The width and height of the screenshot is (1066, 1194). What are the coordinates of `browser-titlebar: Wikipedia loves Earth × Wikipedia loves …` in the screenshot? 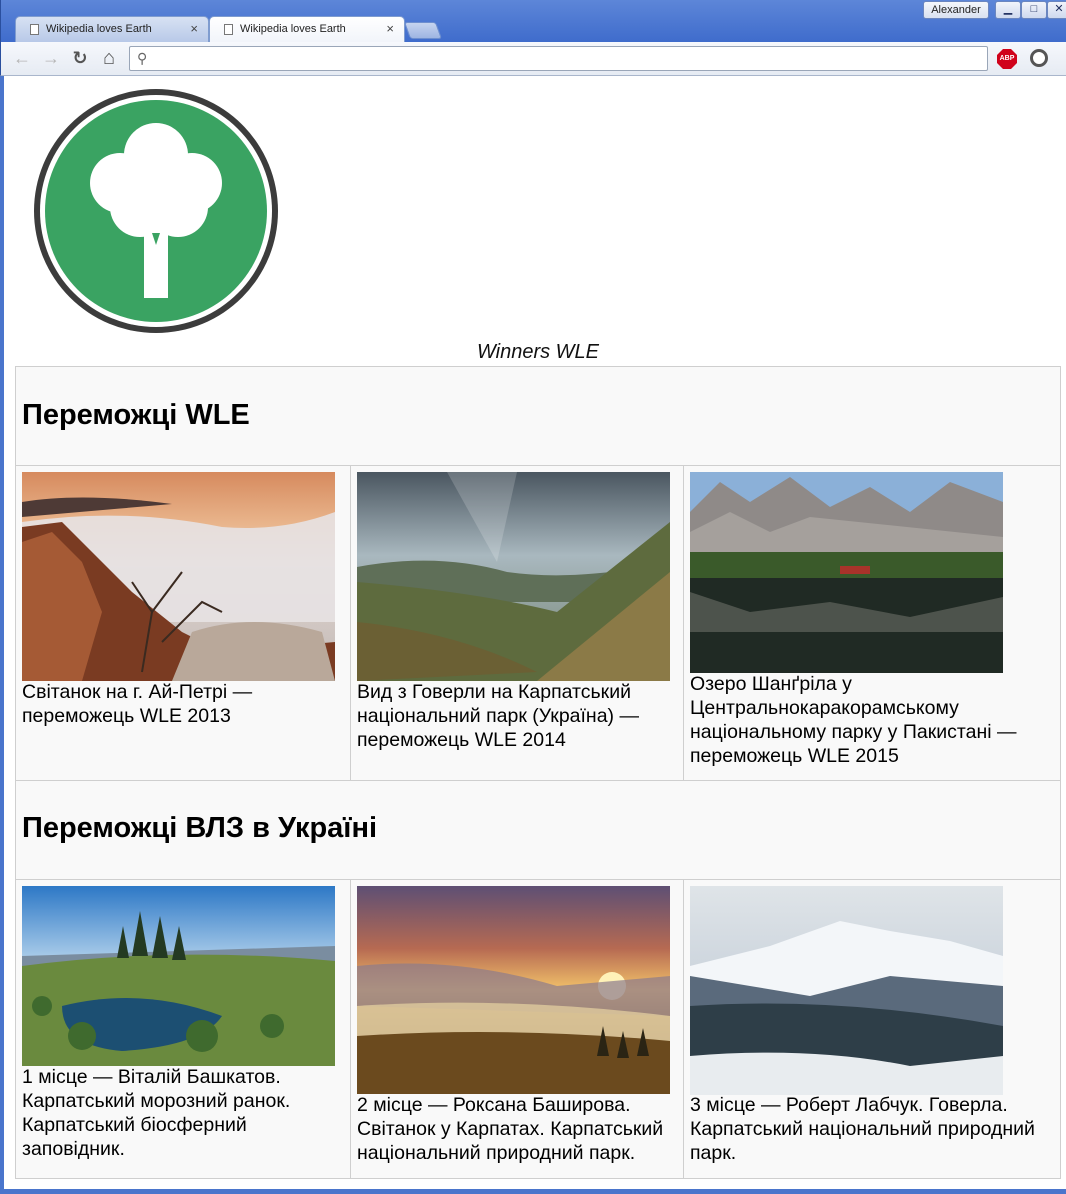 It's located at (533, 21).